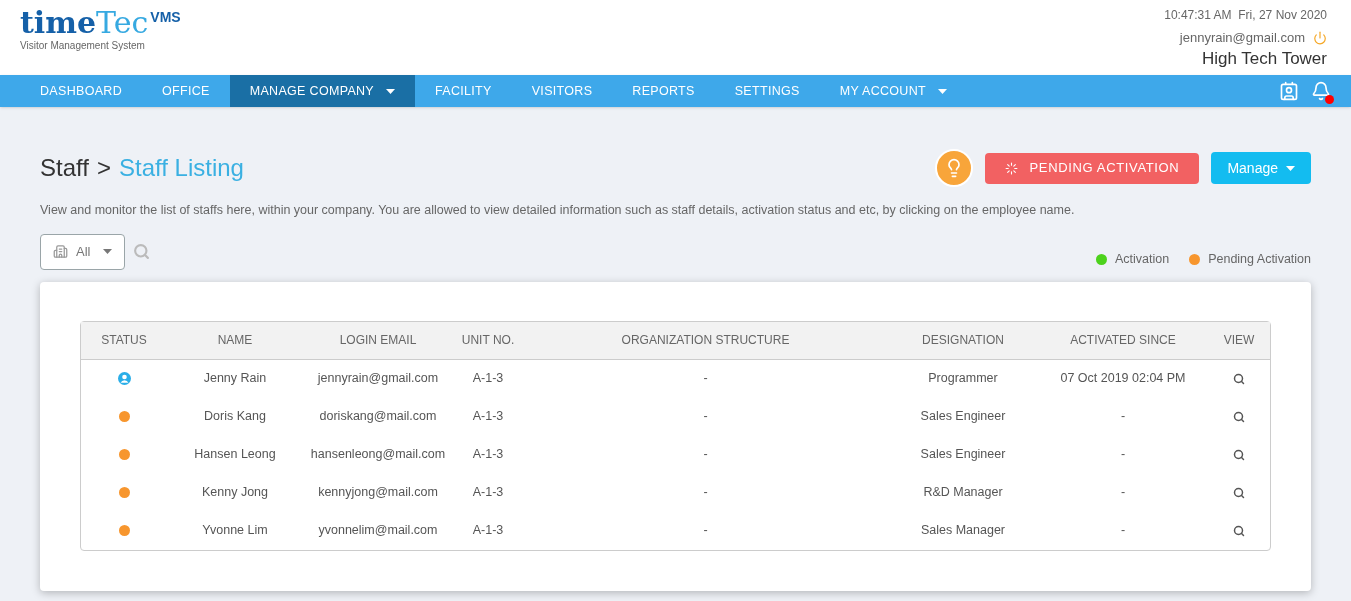 Image resolution: width=1351 pixels, height=601 pixels. What do you see at coordinates (893, 91) in the screenshot?
I see `nav-tab: MY ACCOUNT` at bounding box center [893, 91].